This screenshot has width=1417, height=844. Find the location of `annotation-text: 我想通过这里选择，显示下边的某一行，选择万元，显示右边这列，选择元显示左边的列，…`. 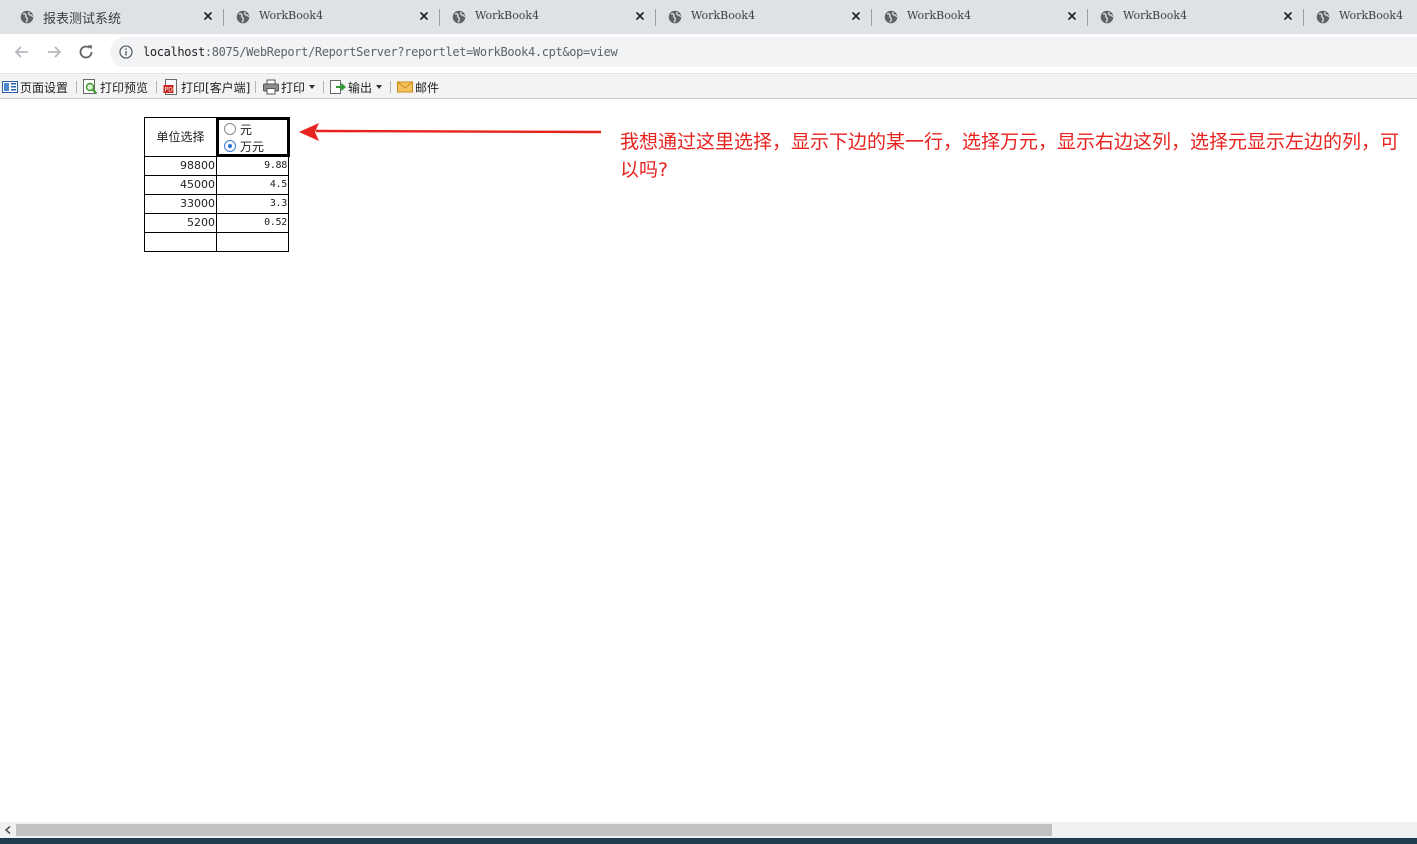

annotation-text: 我想通过这里选择，显示下边的某一行，选择万元，显示右边这列，选择元显示左边的列，… is located at coordinates (1010, 156).